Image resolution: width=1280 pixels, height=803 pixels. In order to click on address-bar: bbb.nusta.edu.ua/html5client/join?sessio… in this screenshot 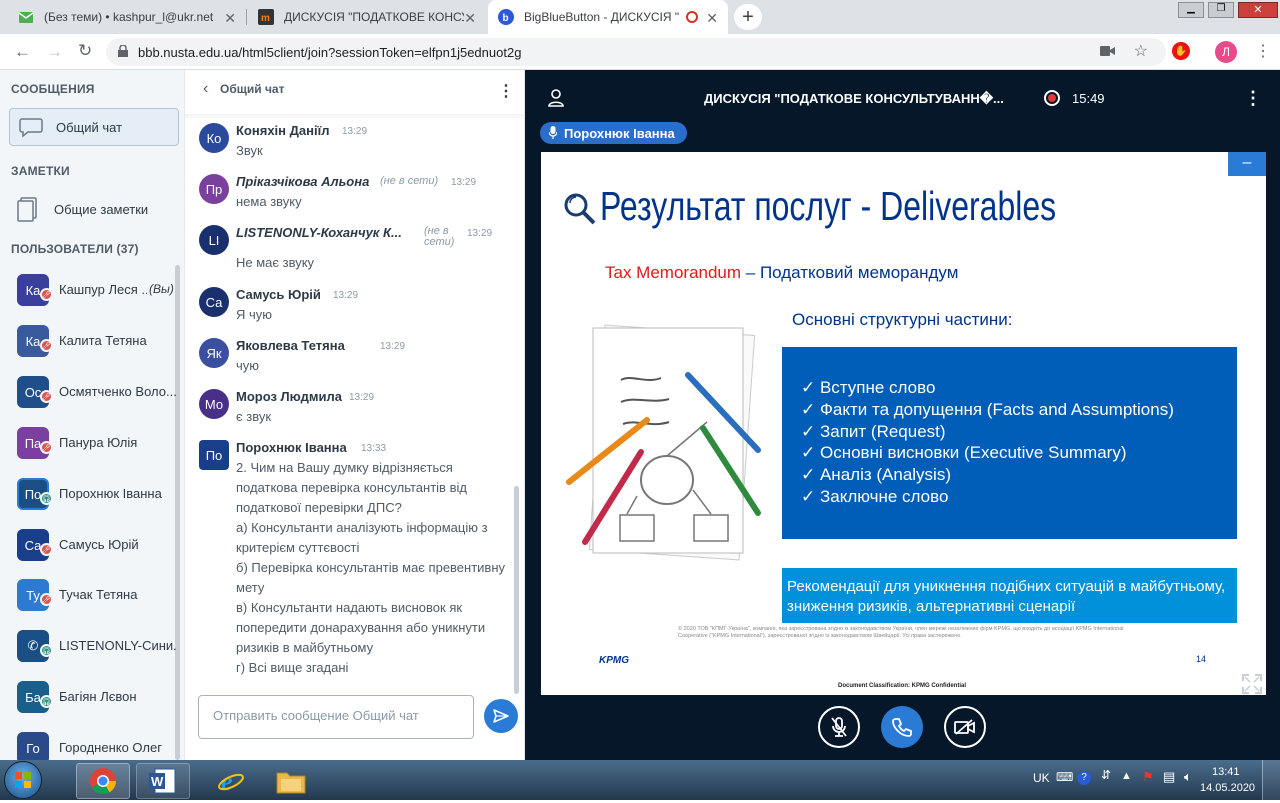, I will do `click(636, 52)`.